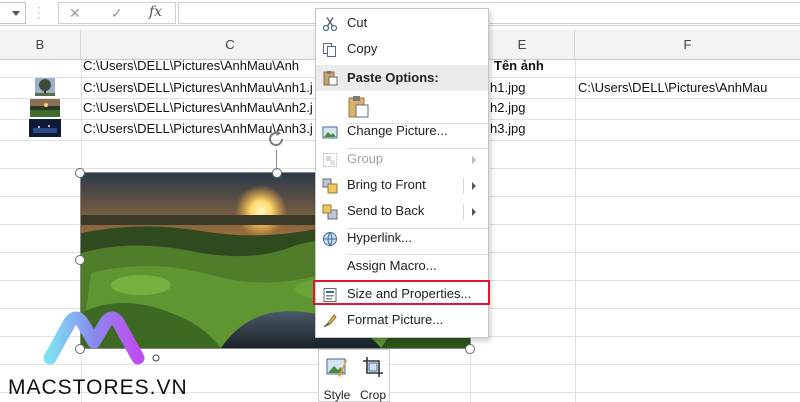 The width and height of the screenshot is (800, 402). What do you see at coordinates (687, 45) in the screenshot?
I see `column-header-f: F` at bounding box center [687, 45].